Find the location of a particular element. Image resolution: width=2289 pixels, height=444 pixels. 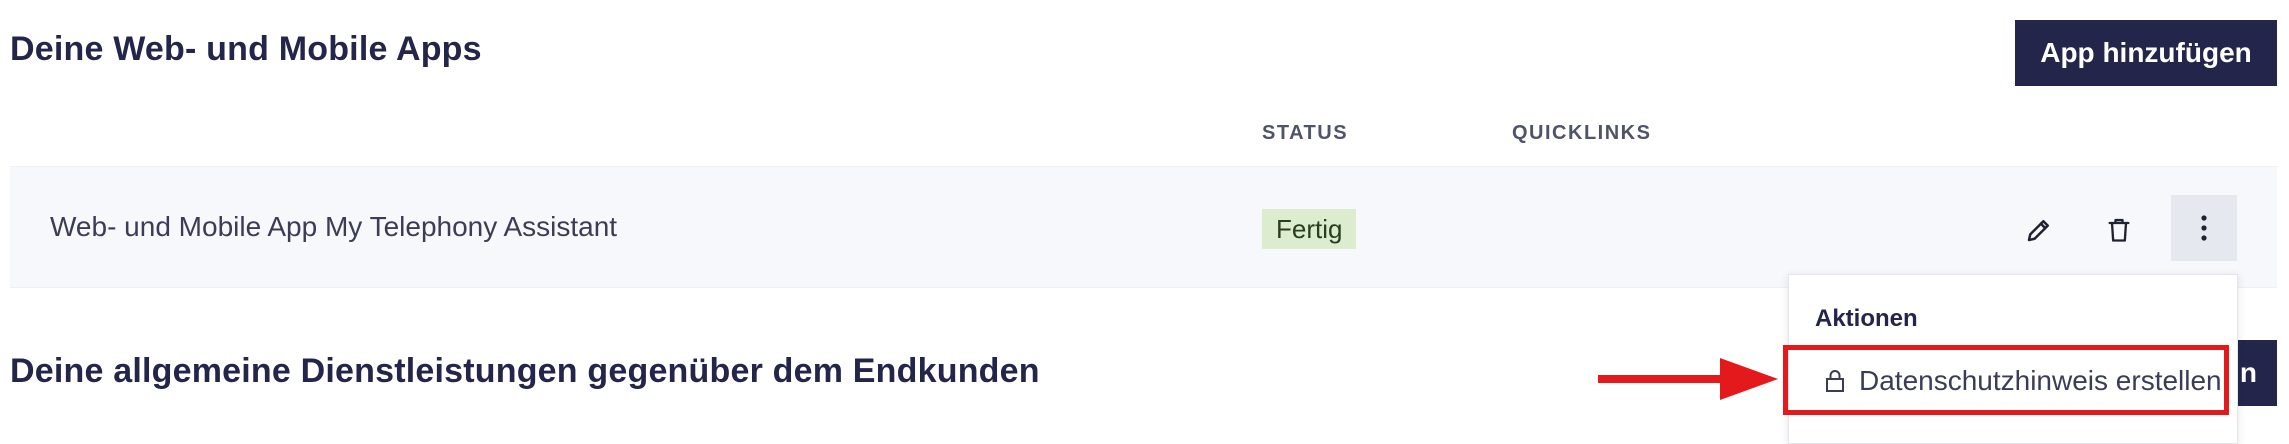

actions-dropdown-menu: Aktionen Datenschutzhinweis erstellen is located at coordinates (2013, 359).